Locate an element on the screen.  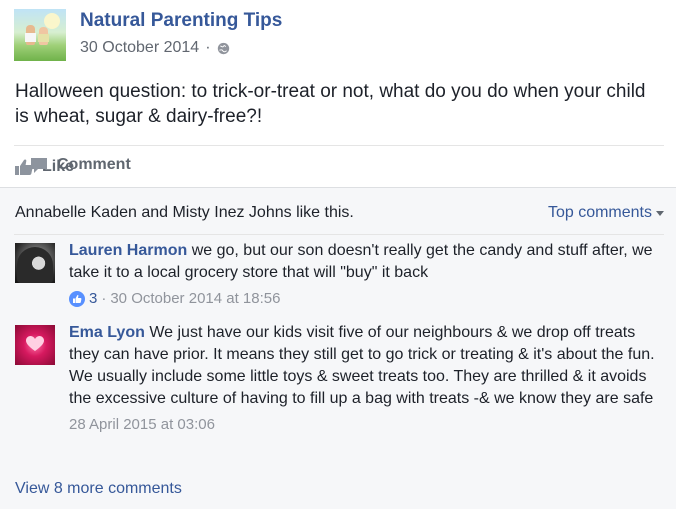
page-avatar is located at coordinates (40, 35).